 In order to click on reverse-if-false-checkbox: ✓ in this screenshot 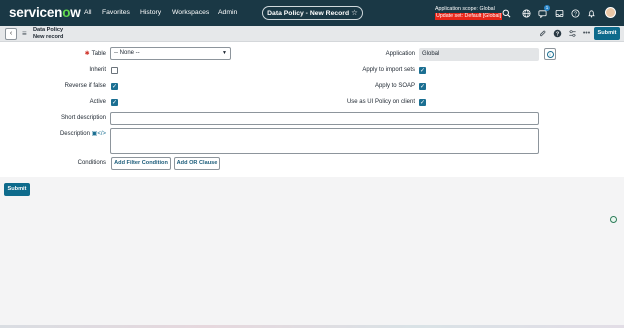, I will do `click(114, 86)`.